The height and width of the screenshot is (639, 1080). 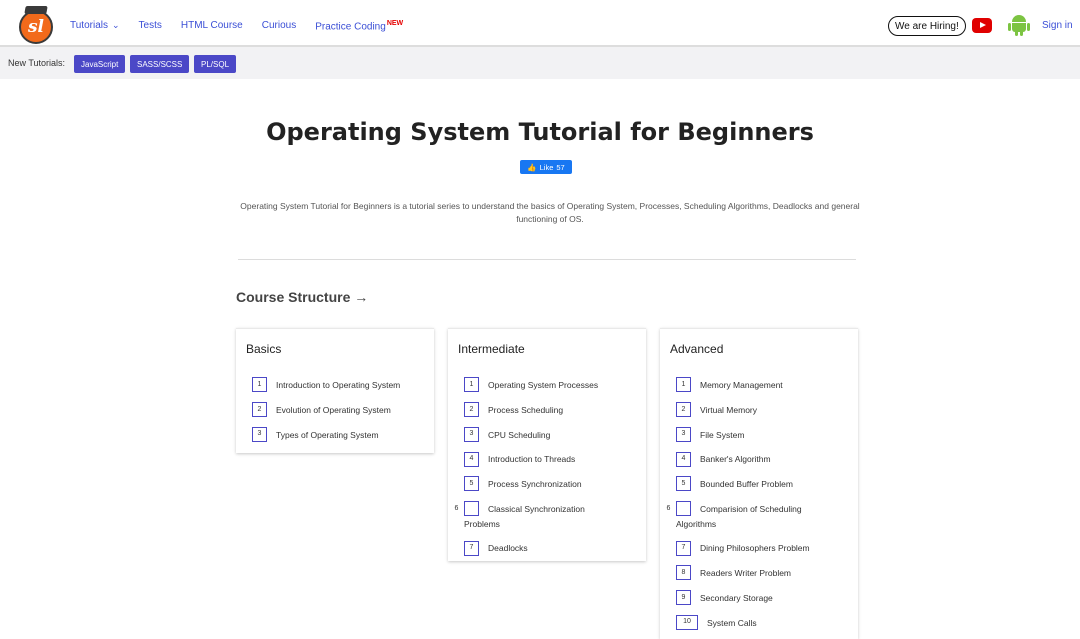 What do you see at coordinates (491, 349) in the screenshot?
I see `card-title: Intermediate` at bounding box center [491, 349].